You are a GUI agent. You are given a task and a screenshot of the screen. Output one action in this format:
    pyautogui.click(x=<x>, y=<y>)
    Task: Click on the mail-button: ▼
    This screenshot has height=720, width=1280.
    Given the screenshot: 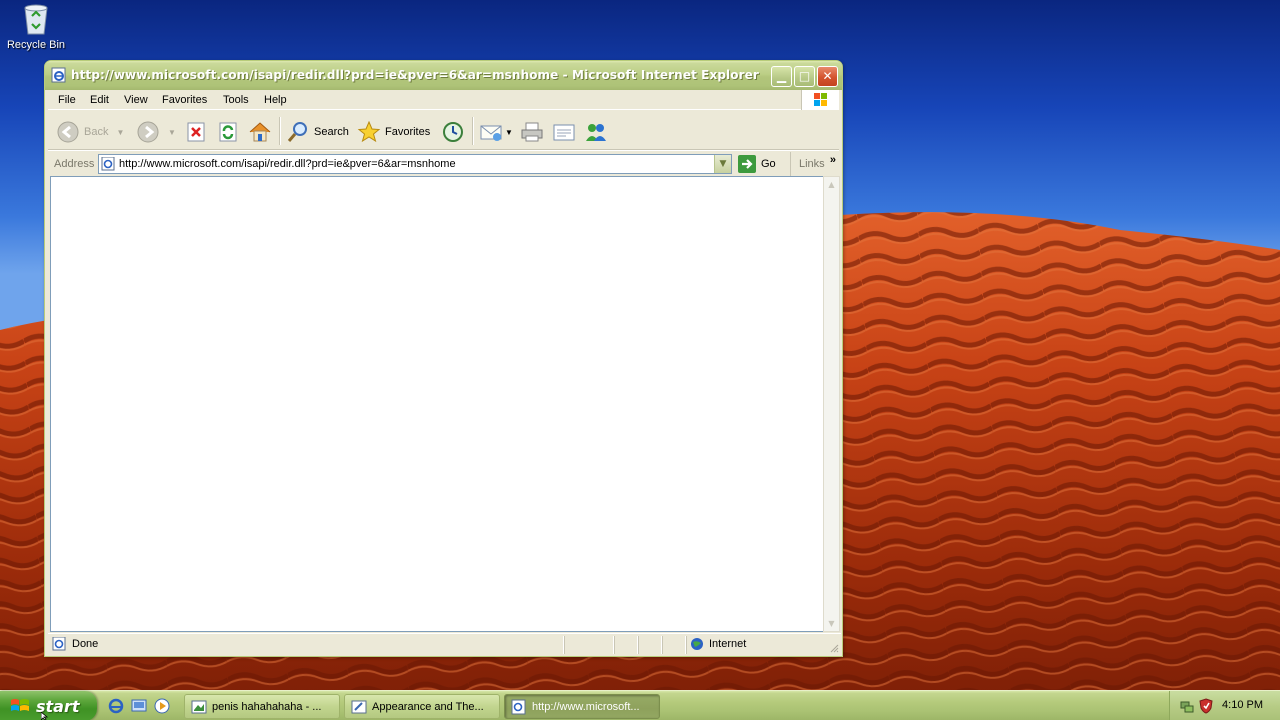 What is the action you would take?
    pyautogui.click(x=496, y=132)
    